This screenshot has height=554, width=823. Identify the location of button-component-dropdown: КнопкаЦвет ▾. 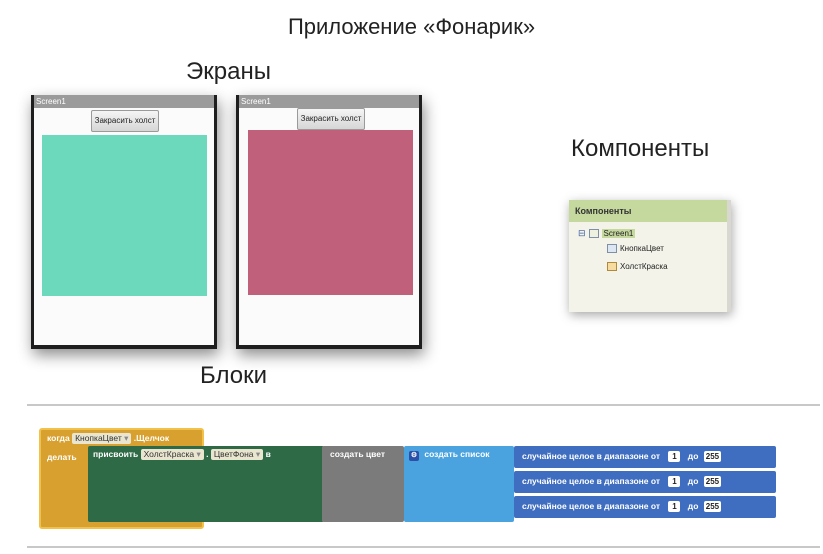
(102, 438).